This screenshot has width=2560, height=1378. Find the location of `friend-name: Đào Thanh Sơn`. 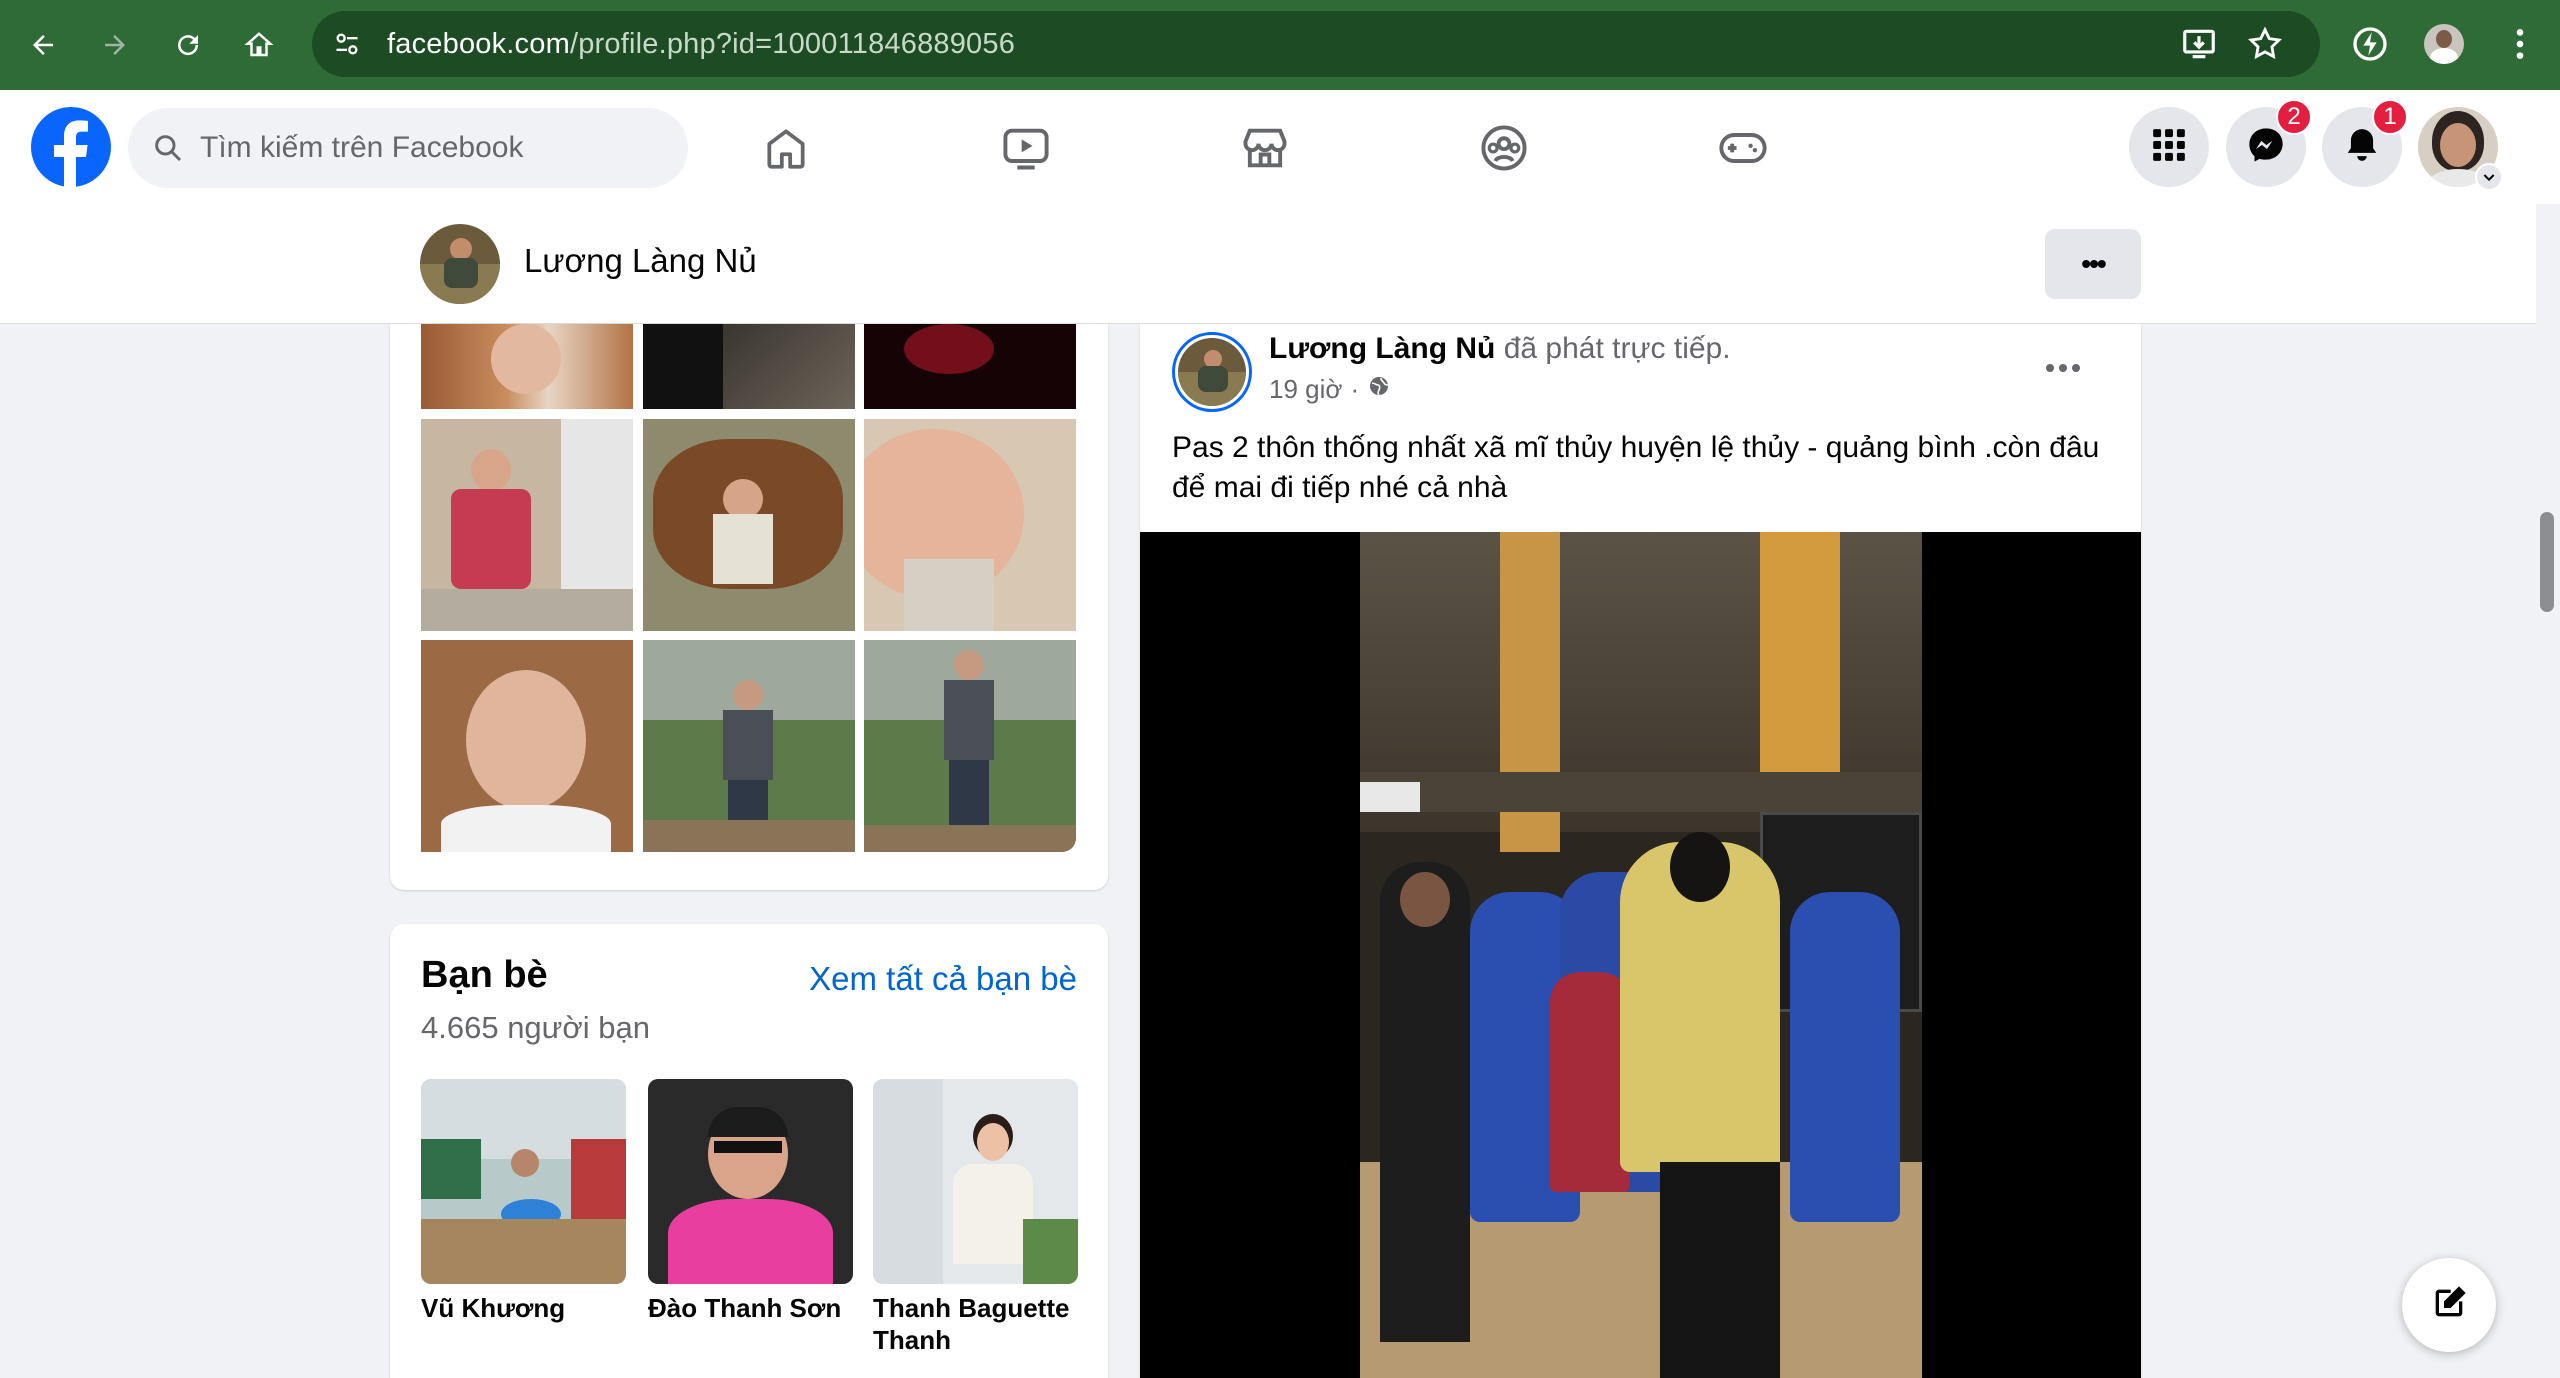

friend-name: Đào Thanh Sơn is located at coordinates (750, 1308).